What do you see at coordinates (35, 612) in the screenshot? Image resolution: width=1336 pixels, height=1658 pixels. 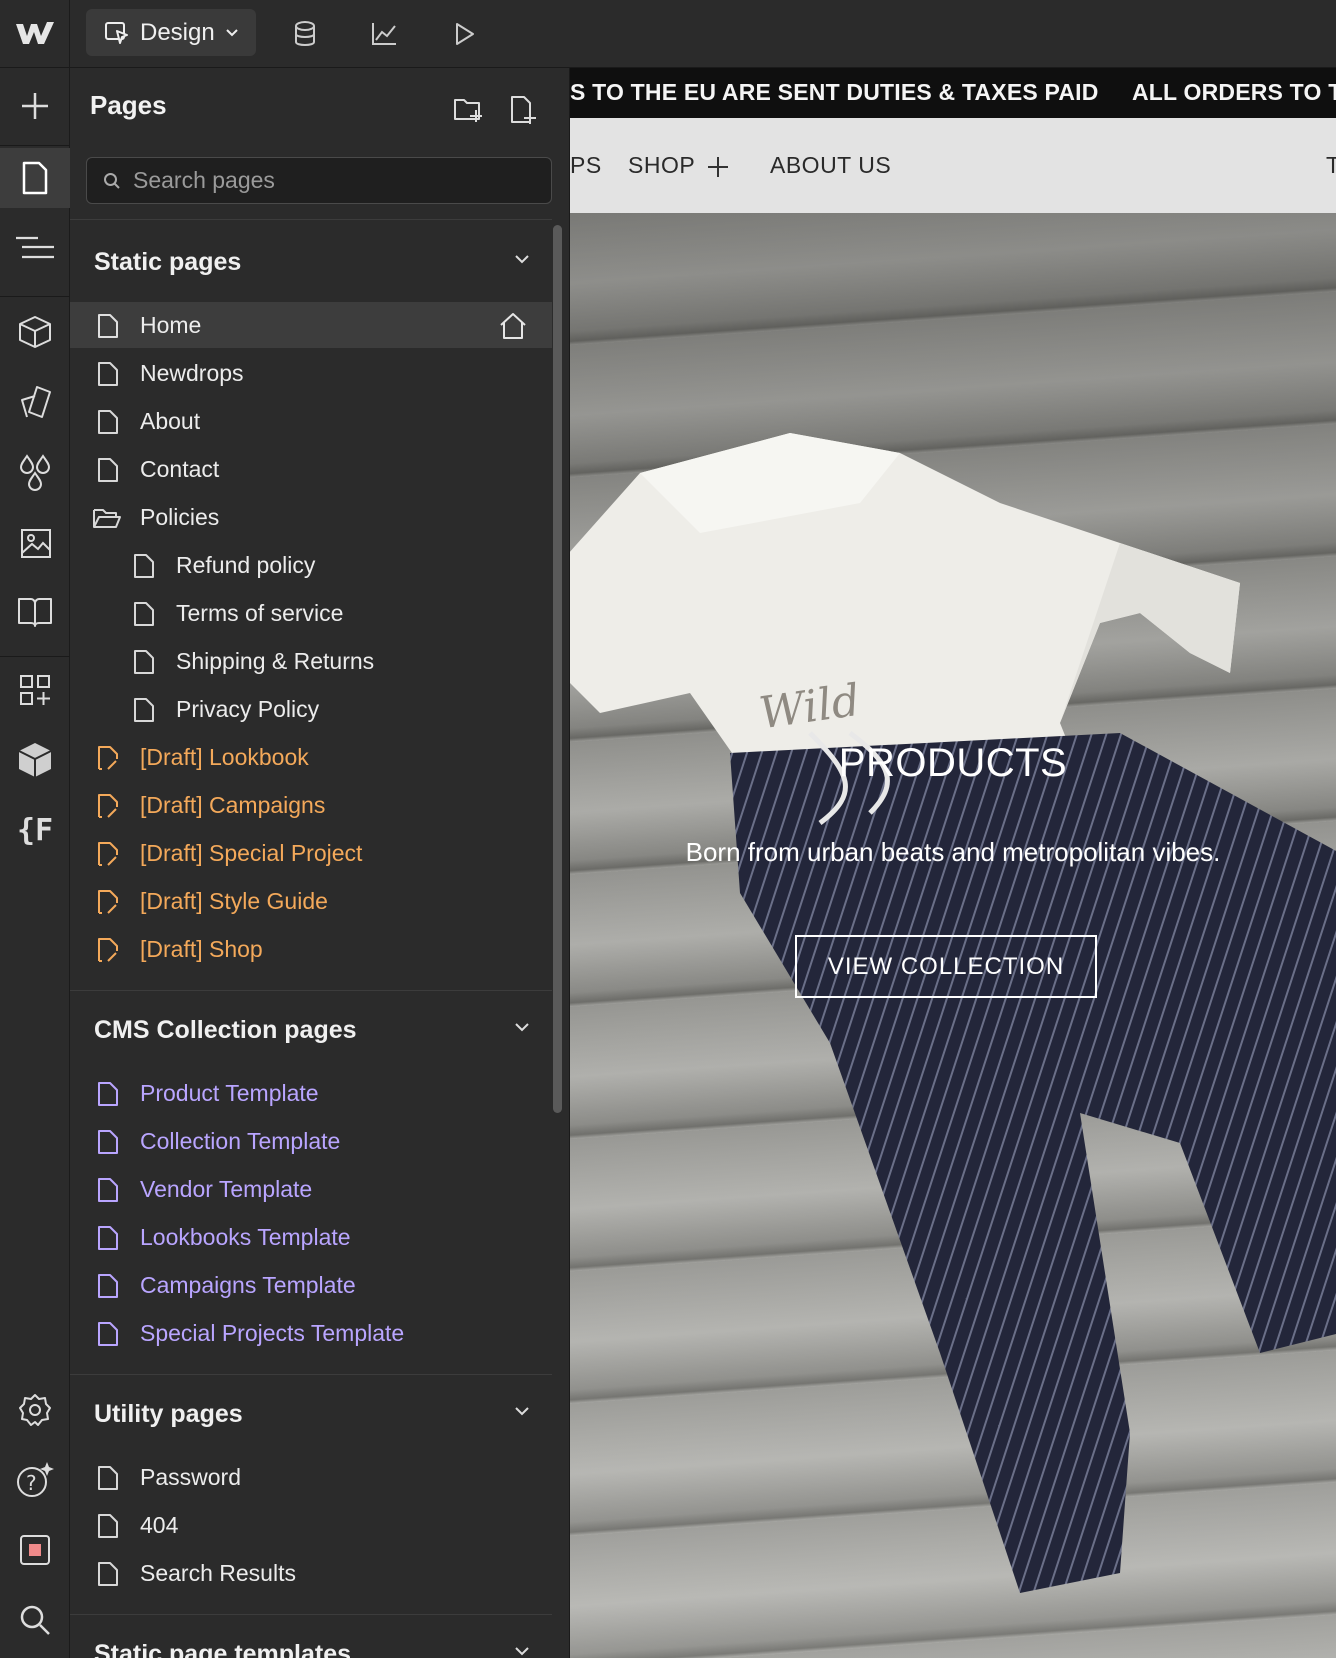 I see `book-icon` at bounding box center [35, 612].